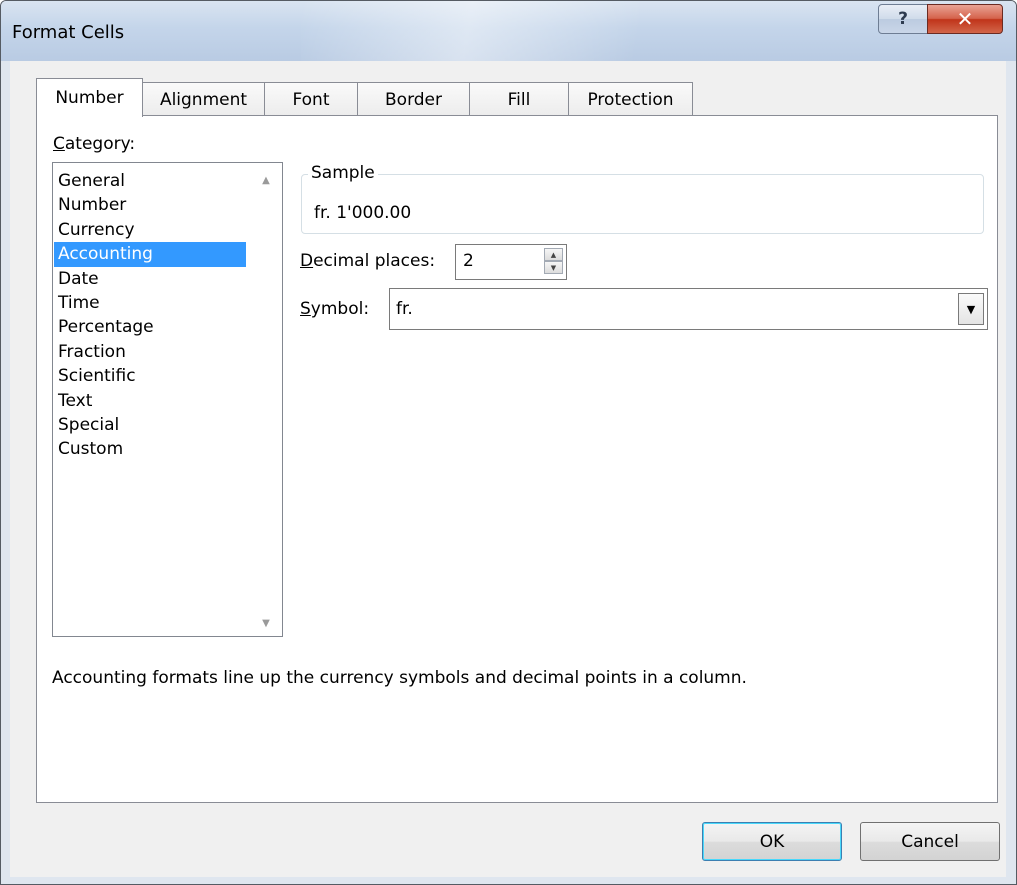  I want to click on tab-protection: Protection, so click(630, 99).